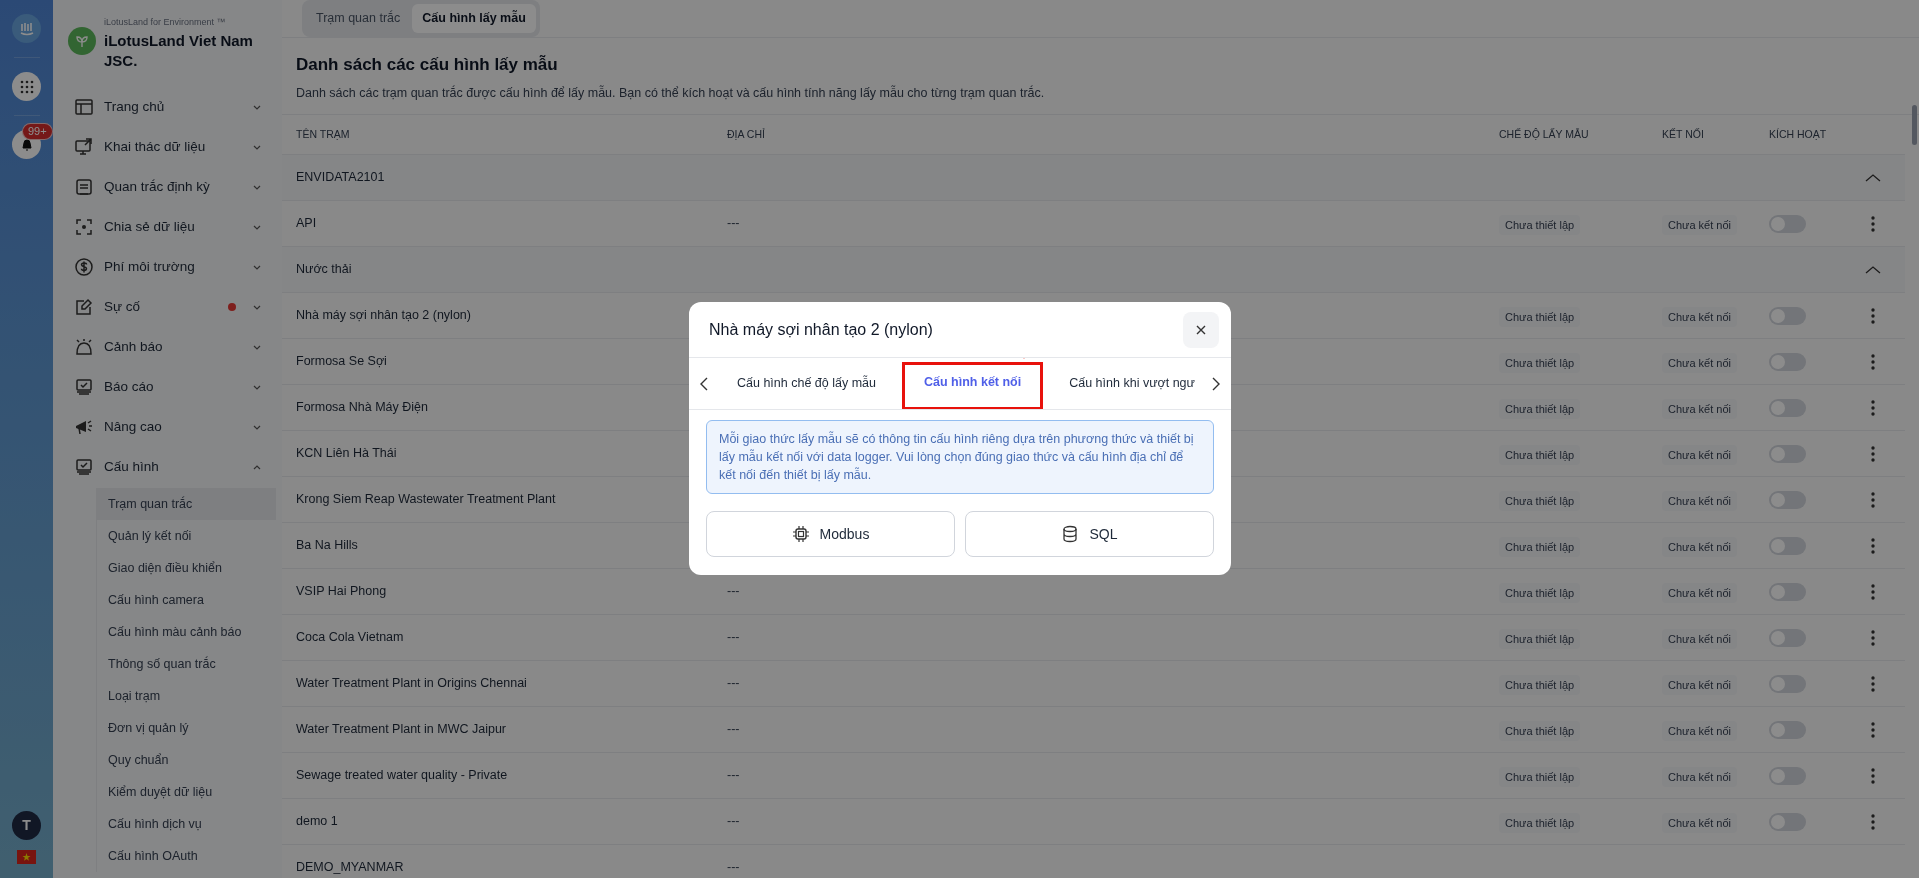 The image size is (1919, 878). What do you see at coordinates (307, 224) in the screenshot?
I see `station-name: API` at bounding box center [307, 224].